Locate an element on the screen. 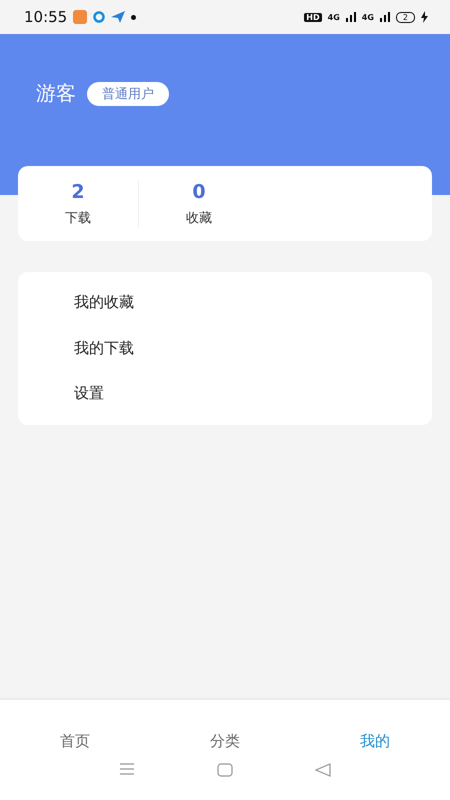 The width and height of the screenshot is (450, 800). stat-value: 2 is located at coordinates (78, 191).